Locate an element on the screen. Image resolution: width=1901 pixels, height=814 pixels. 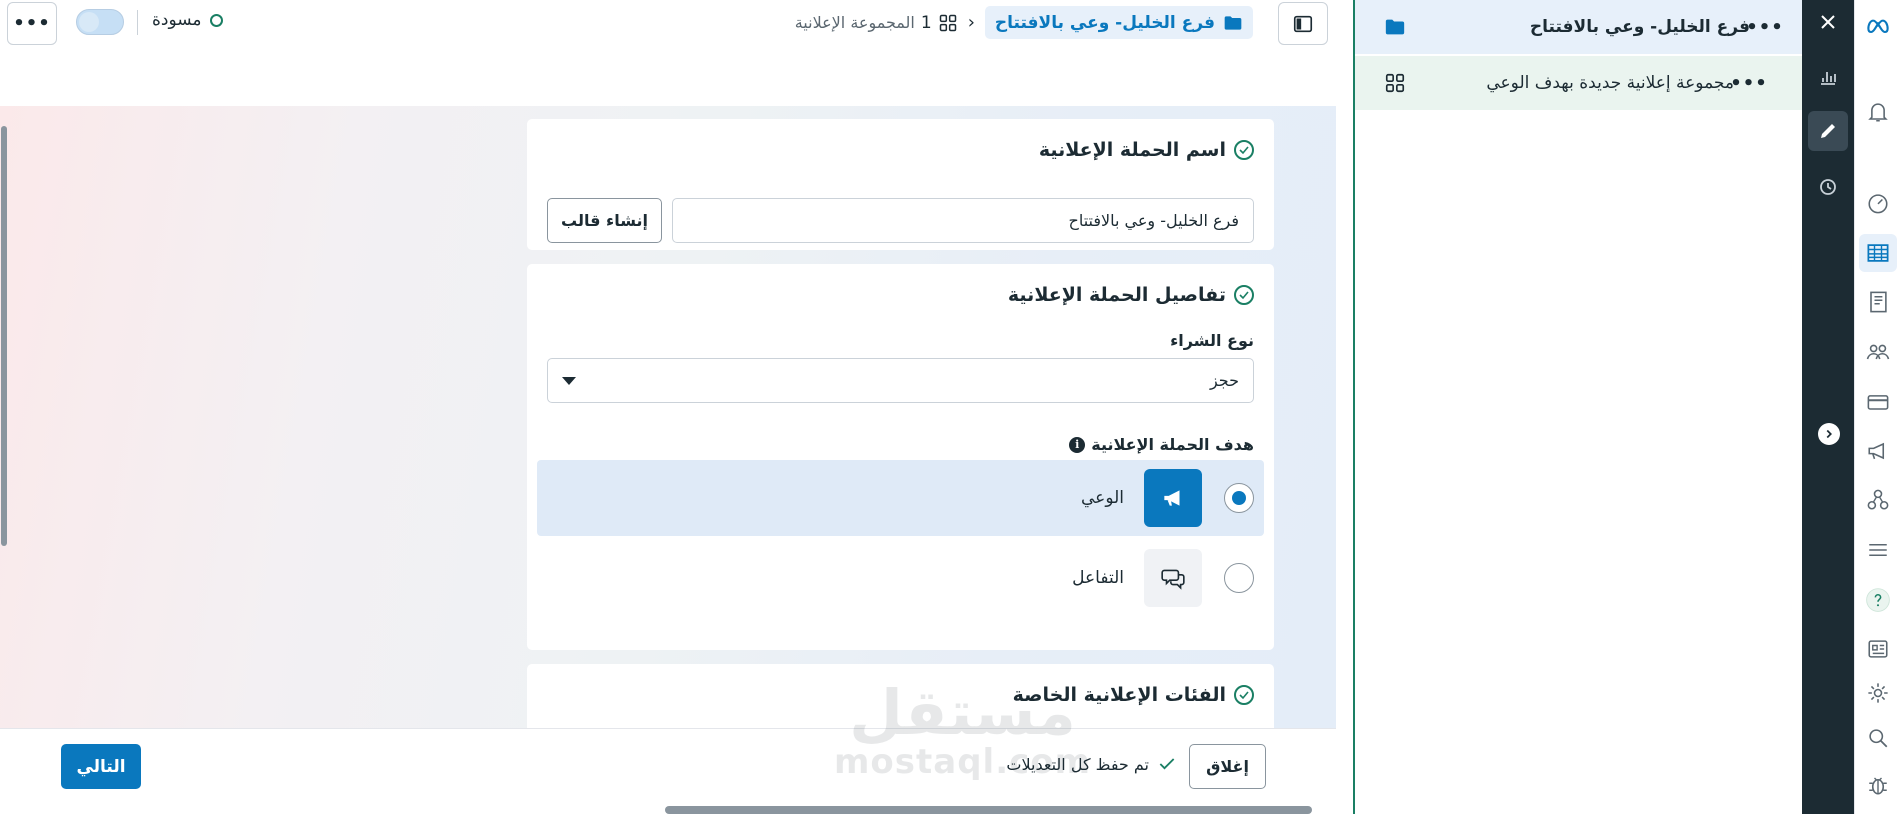
all-tools-menu-icon is located at coordinates (1878, 550).